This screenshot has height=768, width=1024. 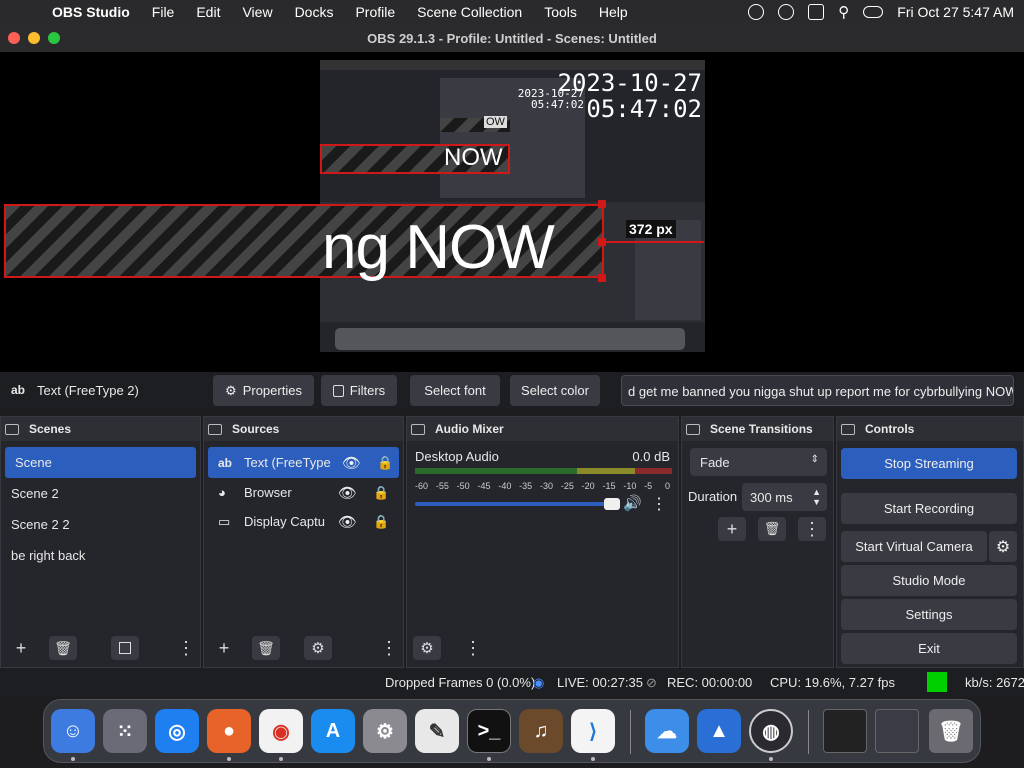 I want to click on maximize-window-button, so click(x=54, y=38).